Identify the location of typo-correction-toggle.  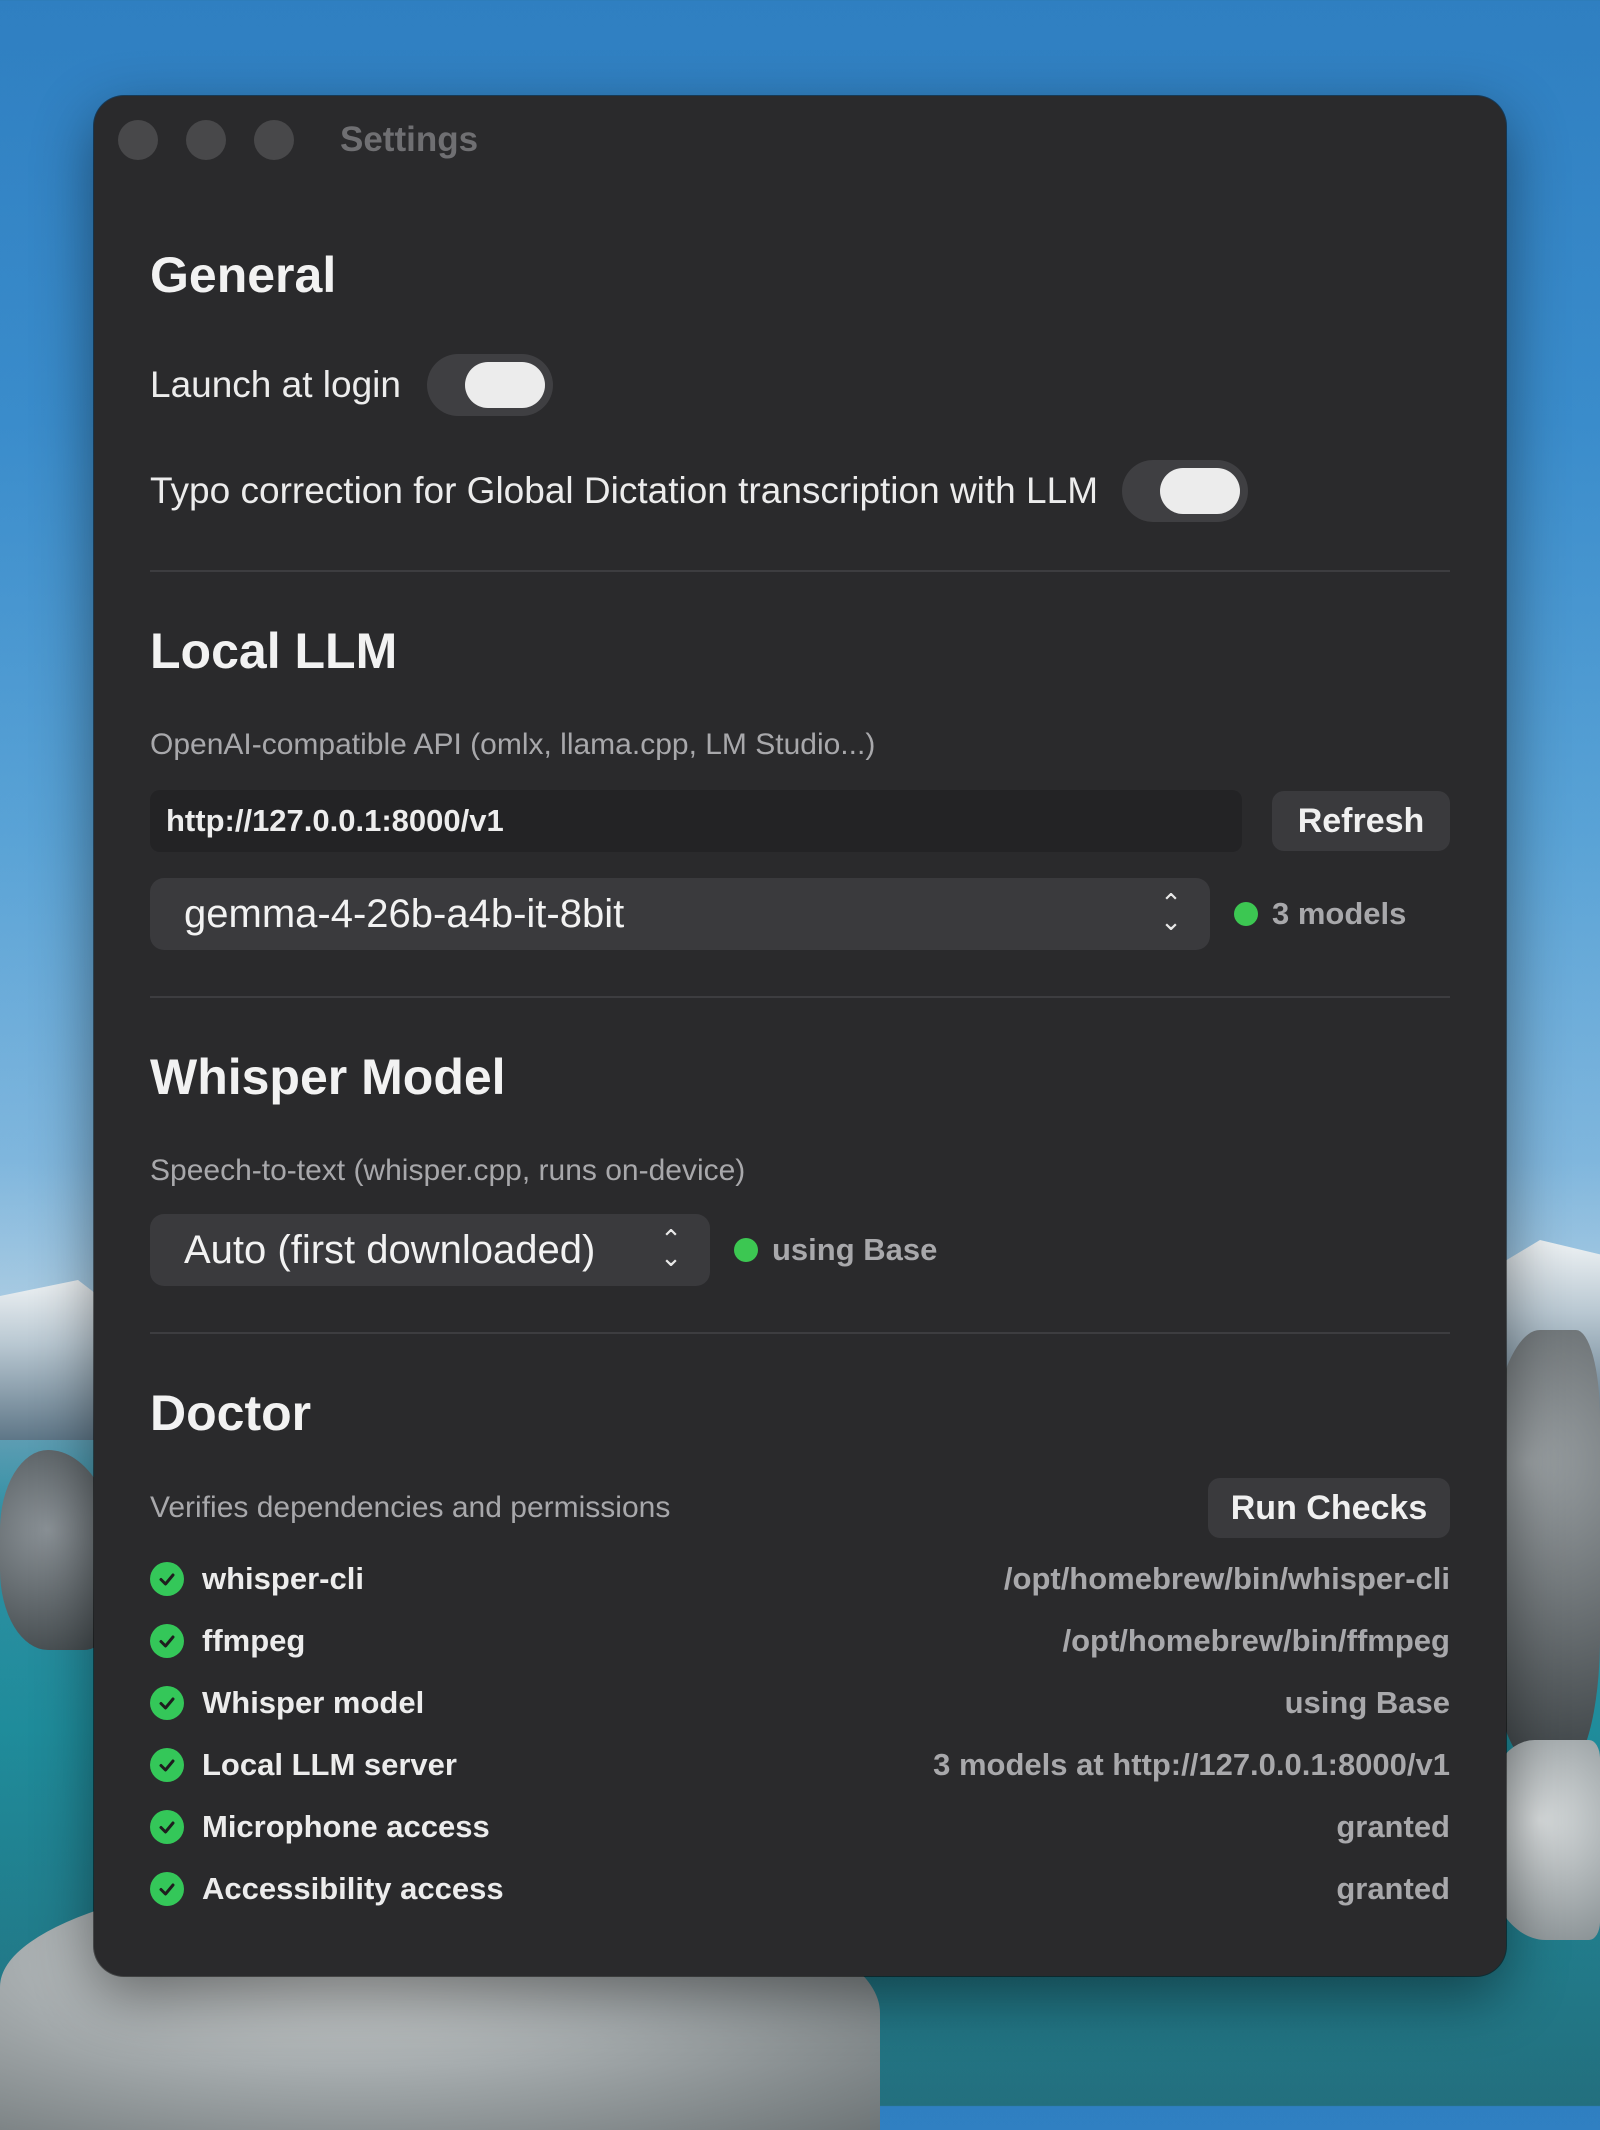
(1185, 491).